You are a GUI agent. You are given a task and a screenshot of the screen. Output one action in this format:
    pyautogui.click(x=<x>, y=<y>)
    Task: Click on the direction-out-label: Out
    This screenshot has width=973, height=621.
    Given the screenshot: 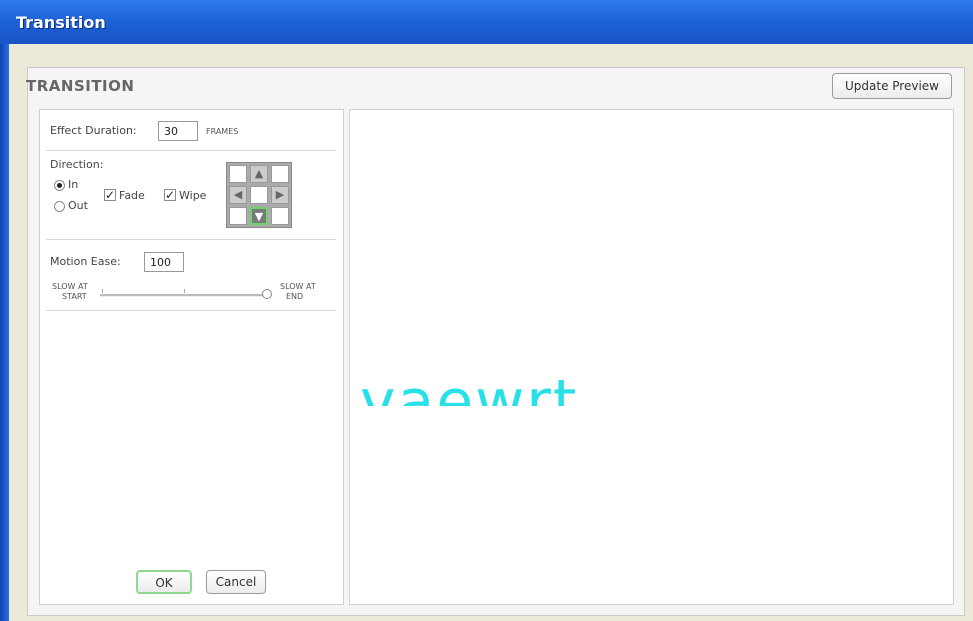 What is the action you would take?
    pyautogui.click(x=78, y=205)
    